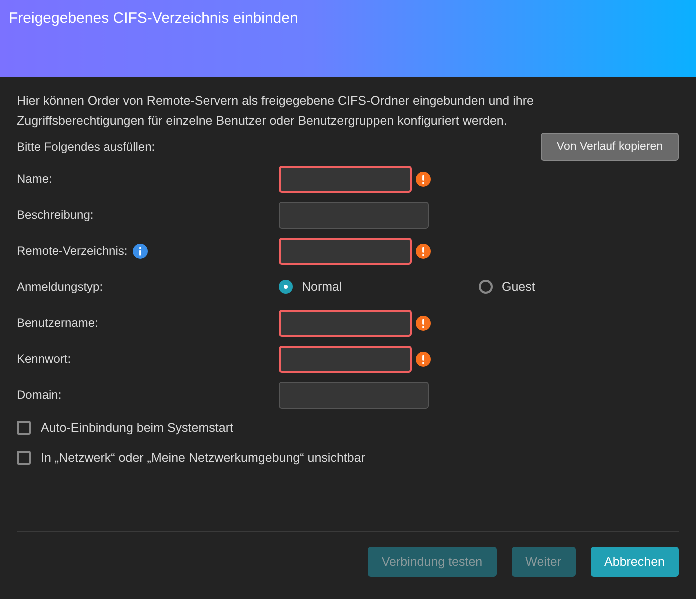 Image resolution: width=696 pixels, height=599 pixels. Describe the element at coordinates (137, 428) in the screenshot. I see `checkbox-label: Auto-Einbindung beim Systemstart` at that location.